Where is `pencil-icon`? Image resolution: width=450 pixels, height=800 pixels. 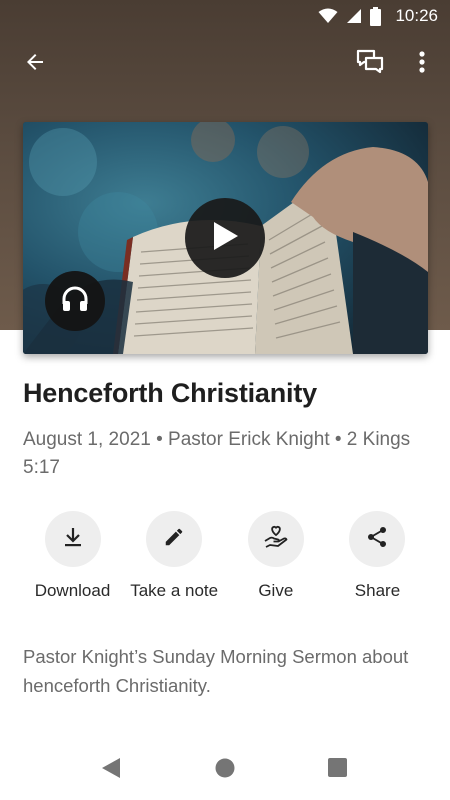 pencil-icon is located at coordinates (174, 539).